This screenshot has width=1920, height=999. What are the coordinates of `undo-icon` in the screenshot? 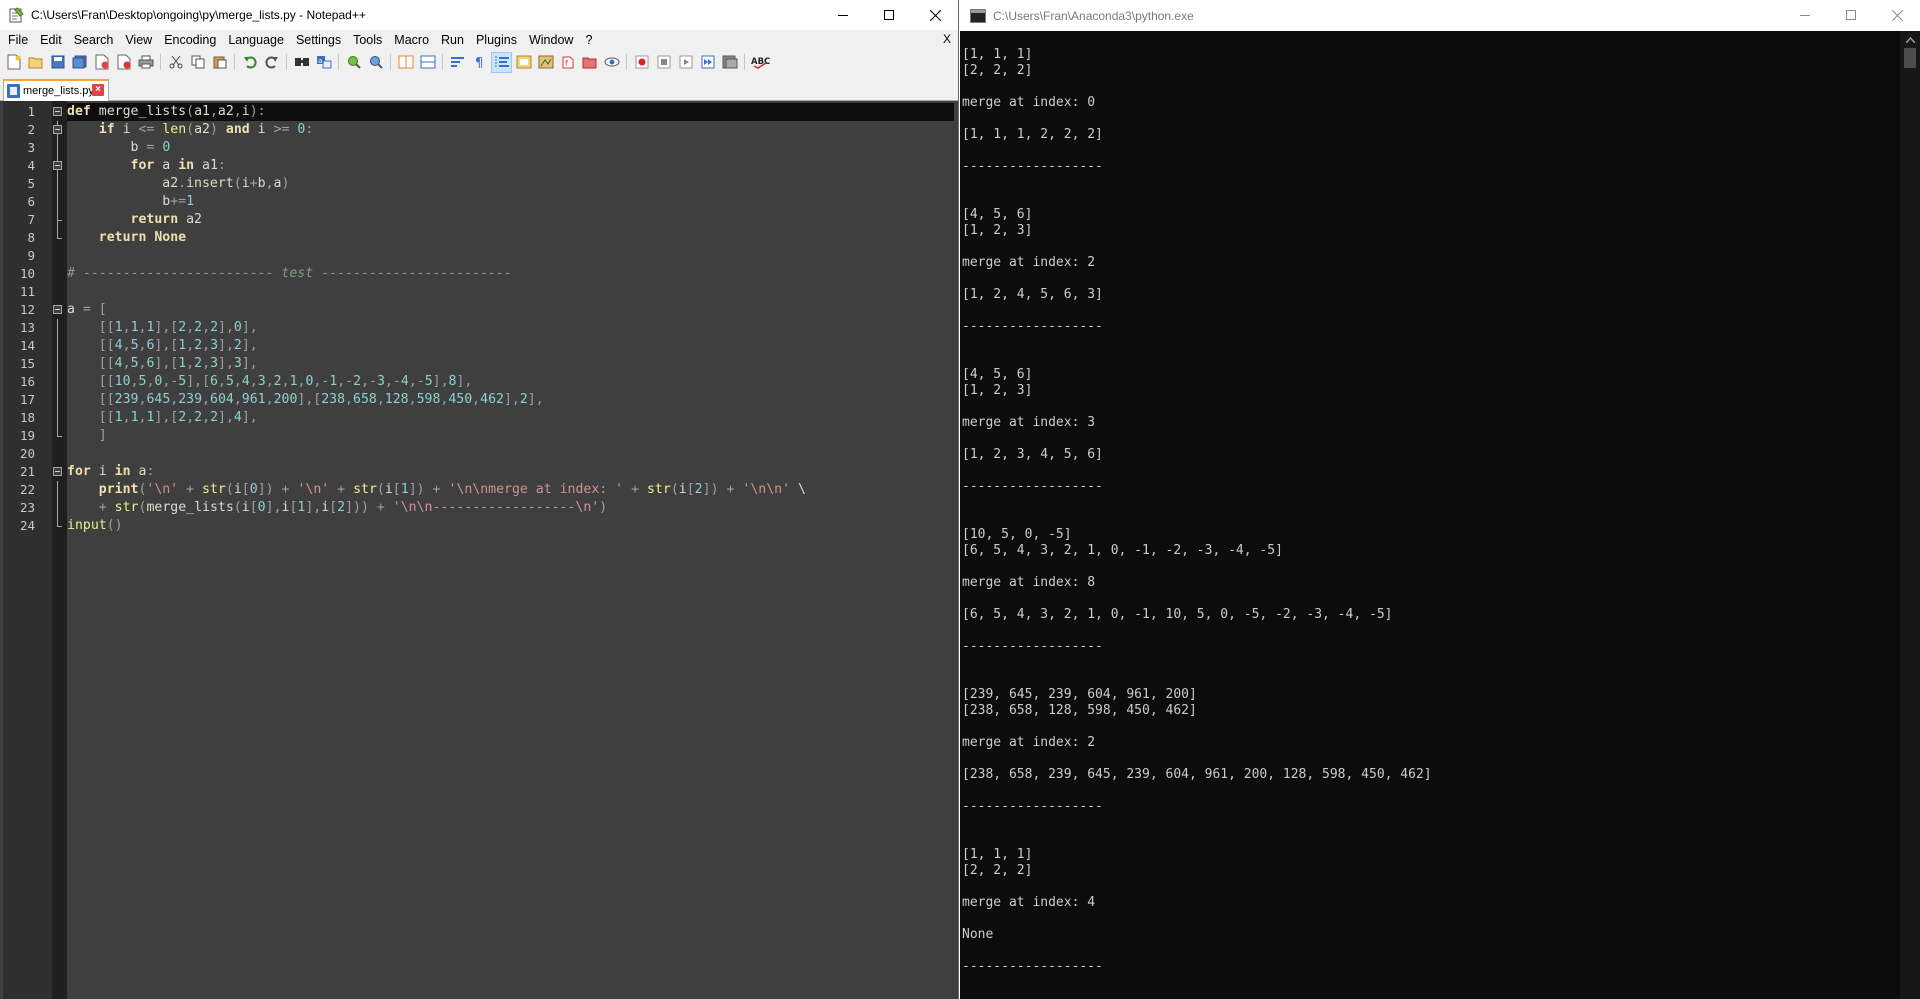 It's located at (249, 62).